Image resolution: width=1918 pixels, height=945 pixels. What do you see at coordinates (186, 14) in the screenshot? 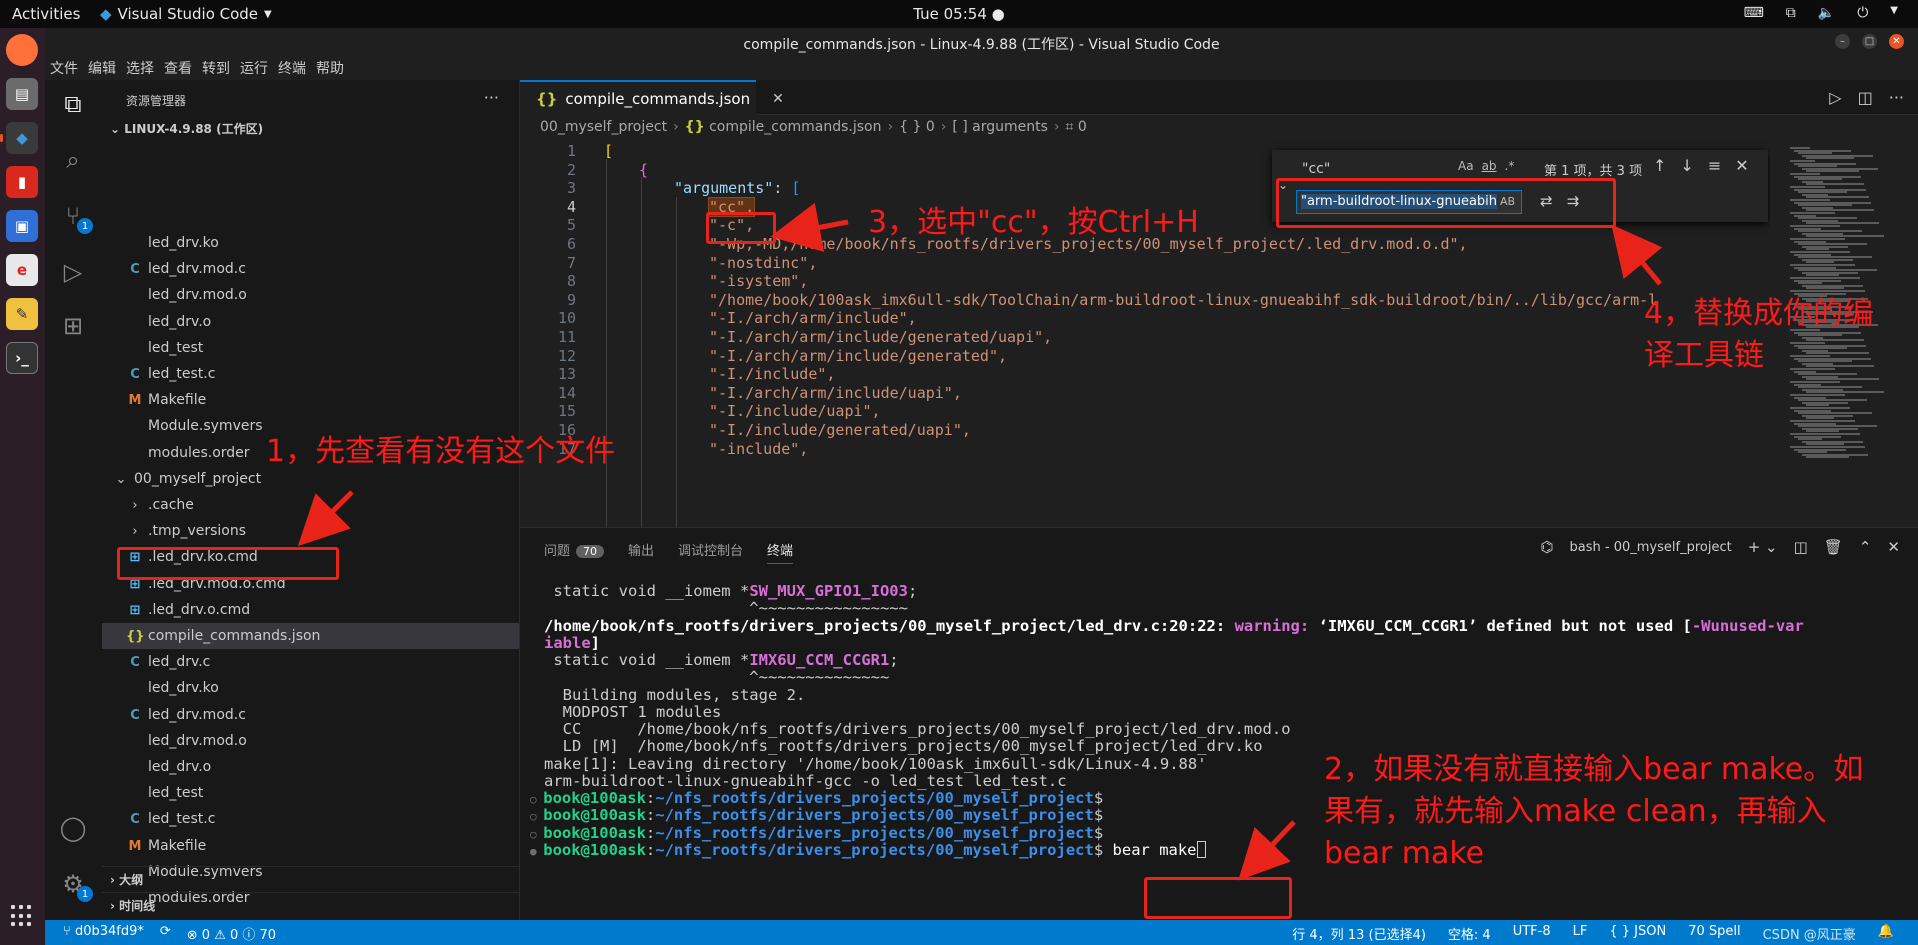
I see `app-menu: ◆ Visual Studio Code ▼` at bounding box center [186, 14].